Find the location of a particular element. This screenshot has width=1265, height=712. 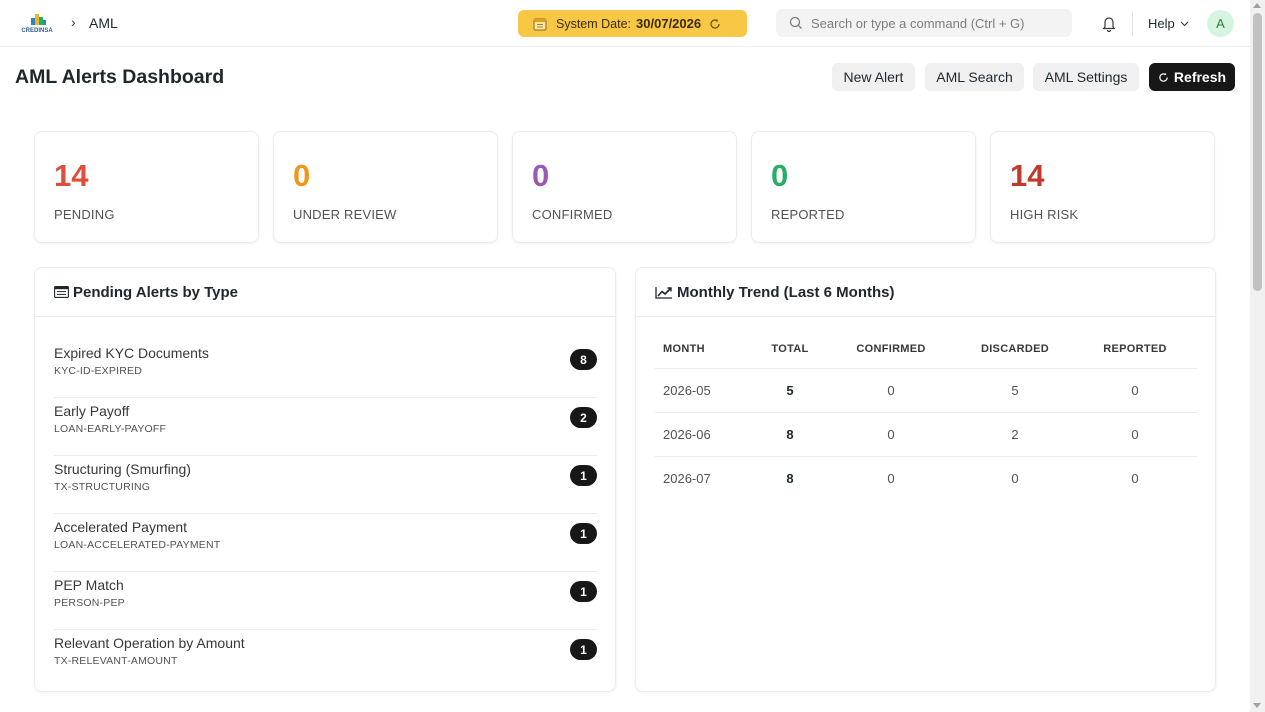

alert-type-code: KYC-ID-EXPIRED is located at coordinates (98, 371).